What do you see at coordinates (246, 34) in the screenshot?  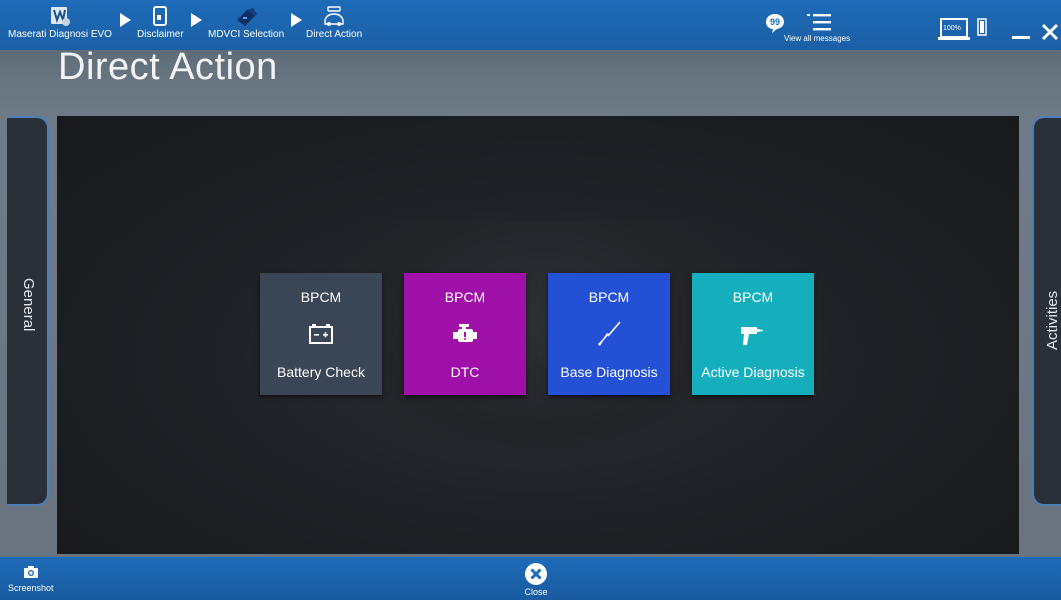 I see `breadcrumb-label: MDVCI Selection` at bounding box center [246, 34].